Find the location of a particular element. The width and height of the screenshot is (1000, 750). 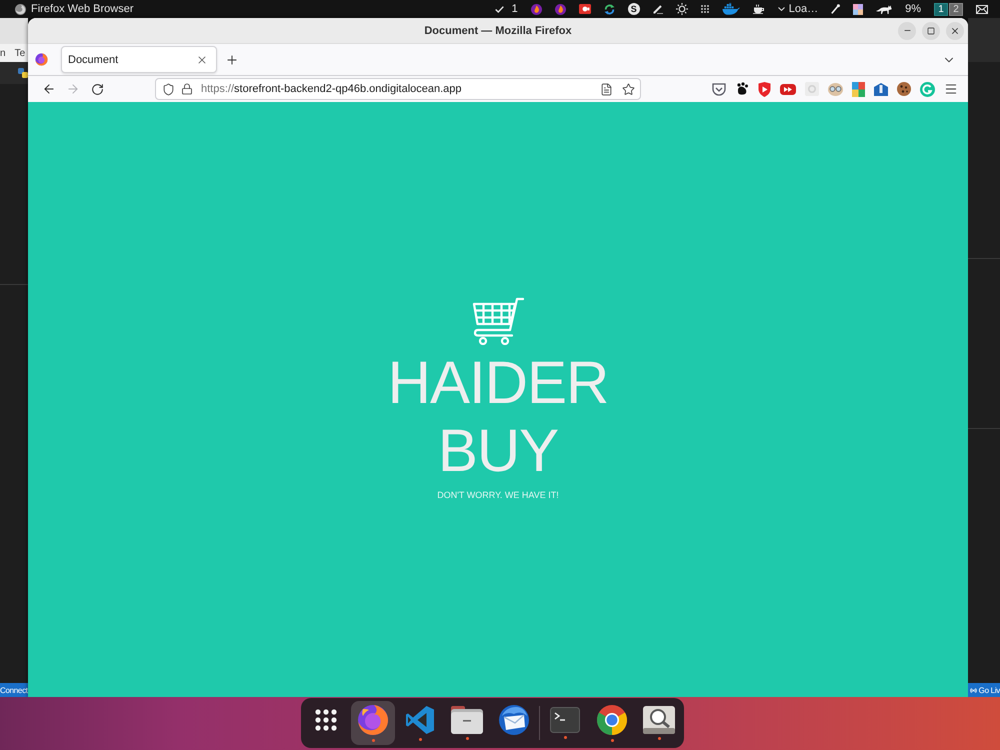

color-grid-icon is located at coordinates (858, 89).